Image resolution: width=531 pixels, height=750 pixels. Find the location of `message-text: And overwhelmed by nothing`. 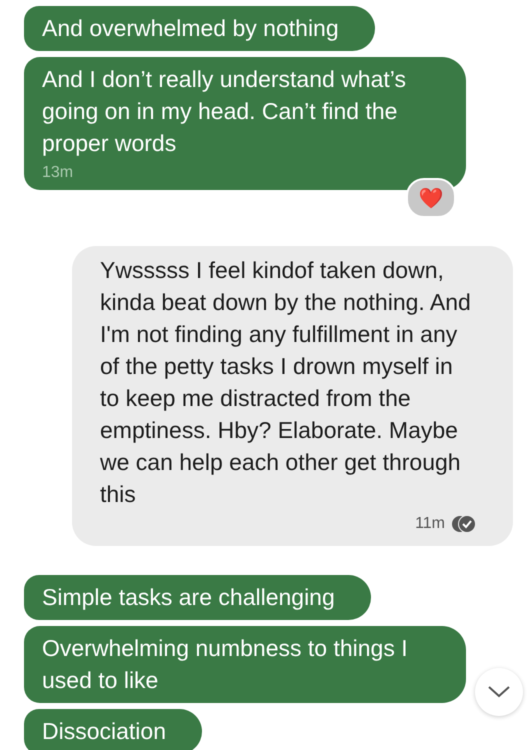

message-text: And overwhelmed by nothing is located at coordinates (190, 28).